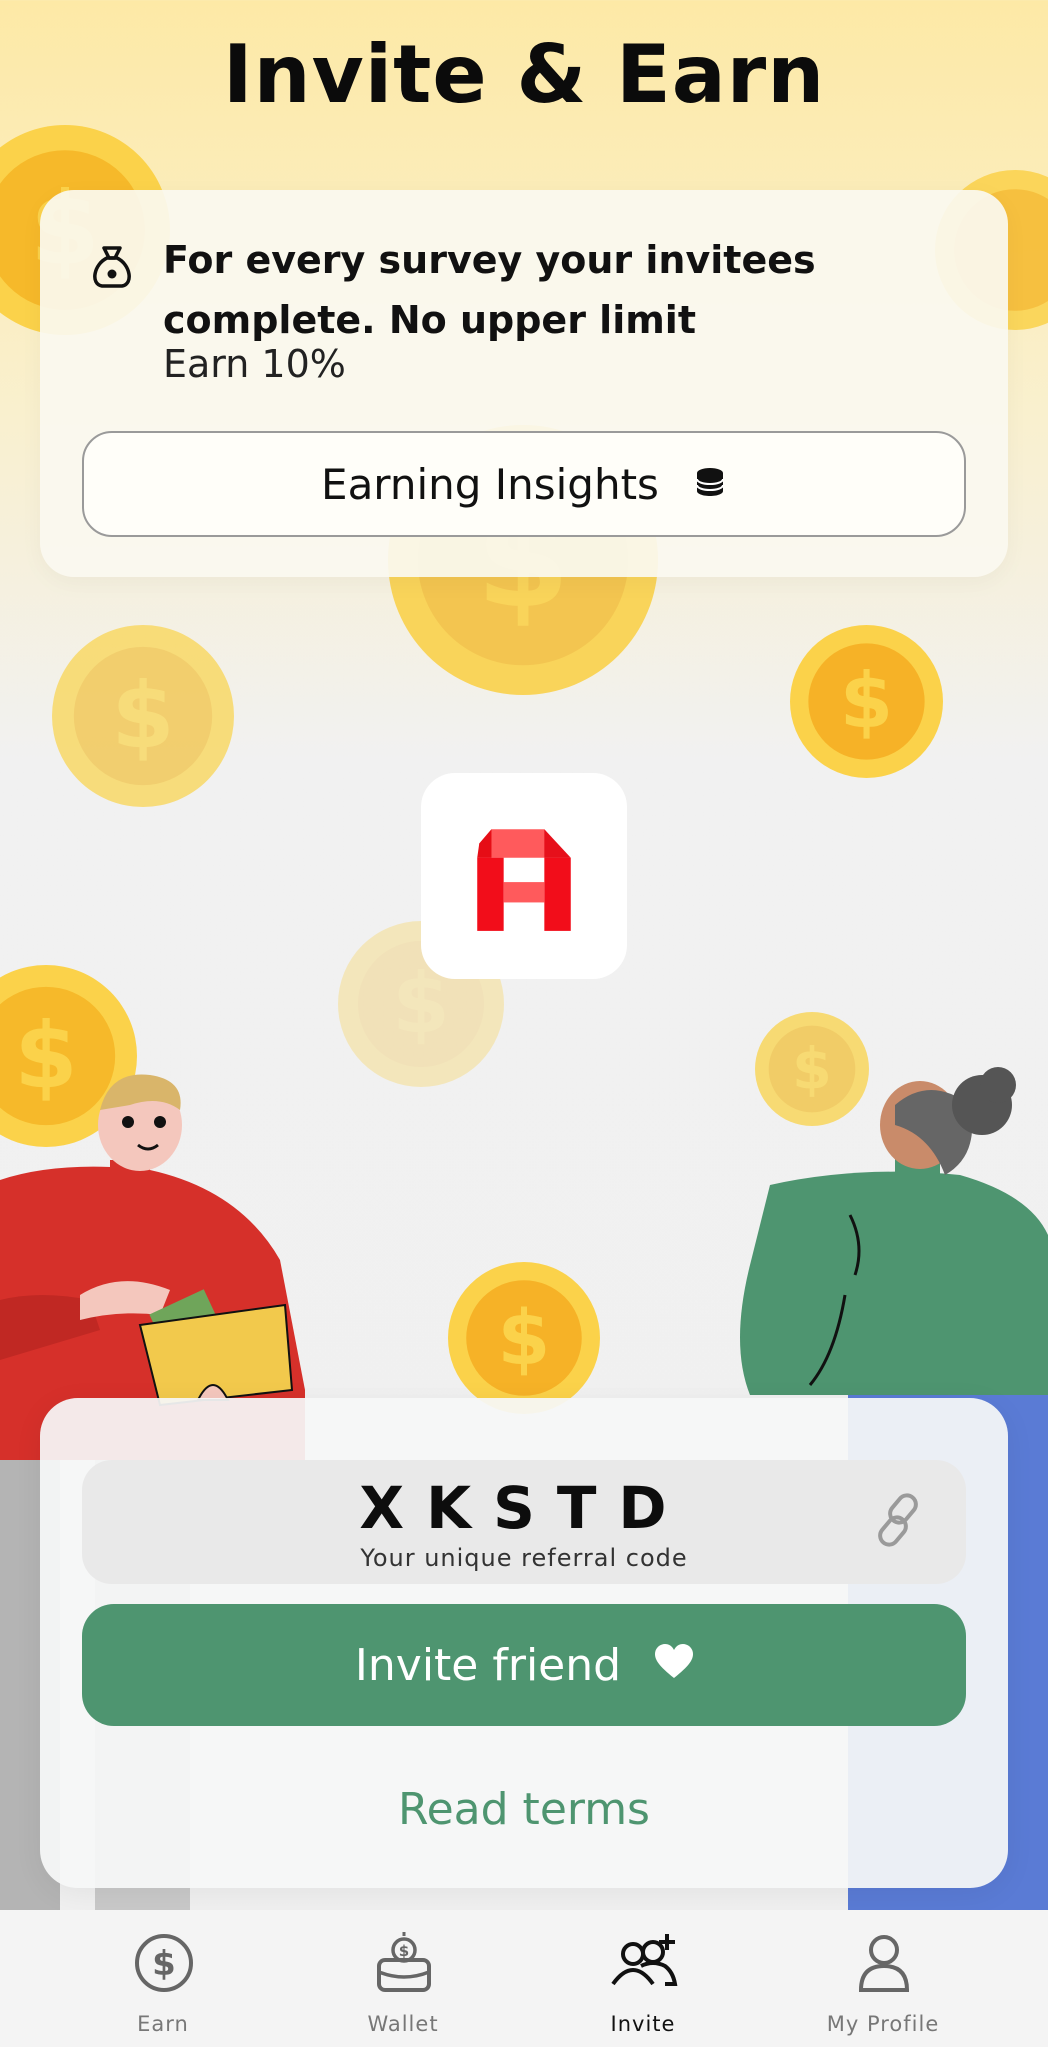  I want to click on bottom-tab-bar: $ Earn $ Wallet Invite My Profile, so click(524, 1978).